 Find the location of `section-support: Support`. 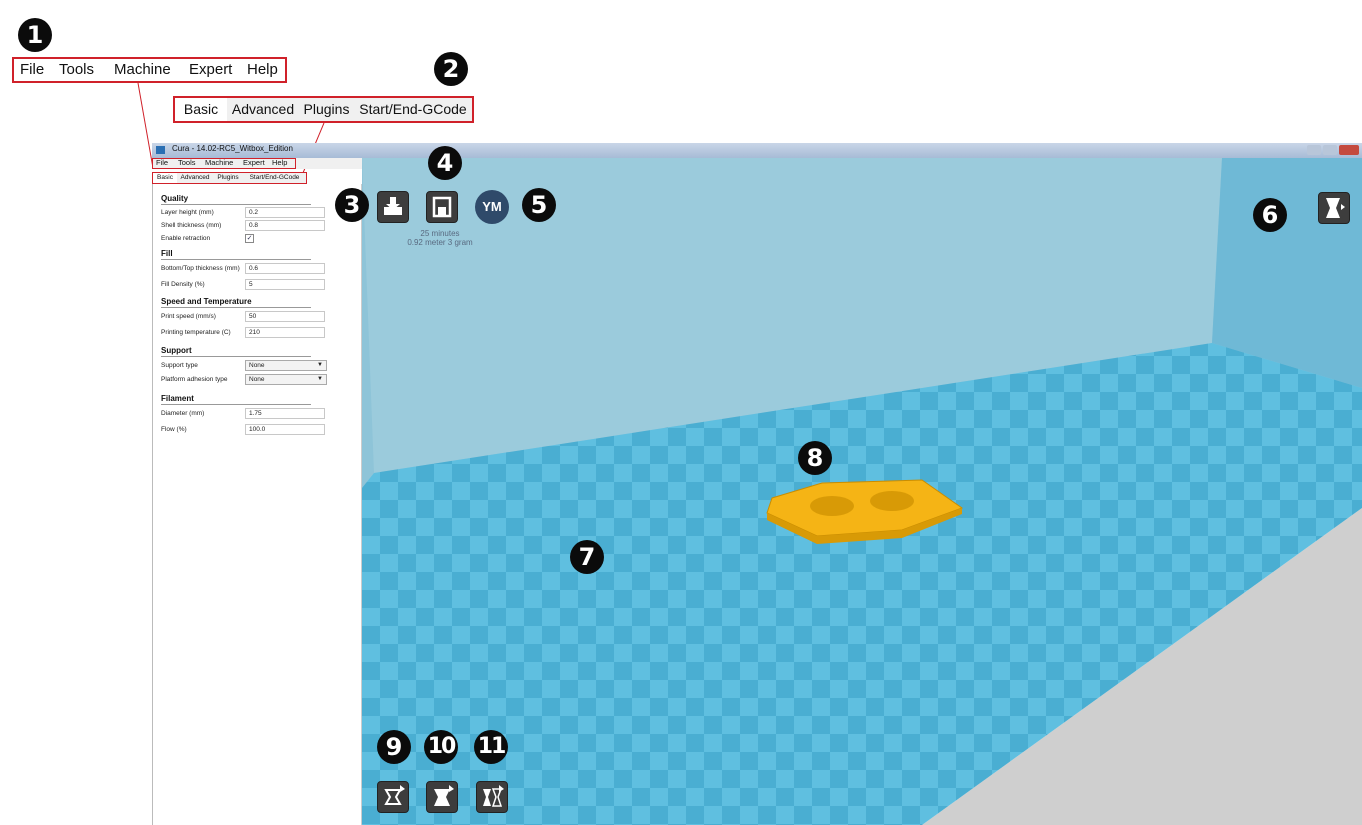

section-support: Support is located at coordinates (176, 350).